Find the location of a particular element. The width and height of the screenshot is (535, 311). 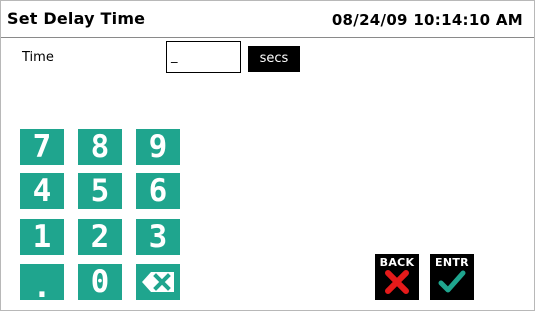

time-input: _ is located at coordinates (203, 57).